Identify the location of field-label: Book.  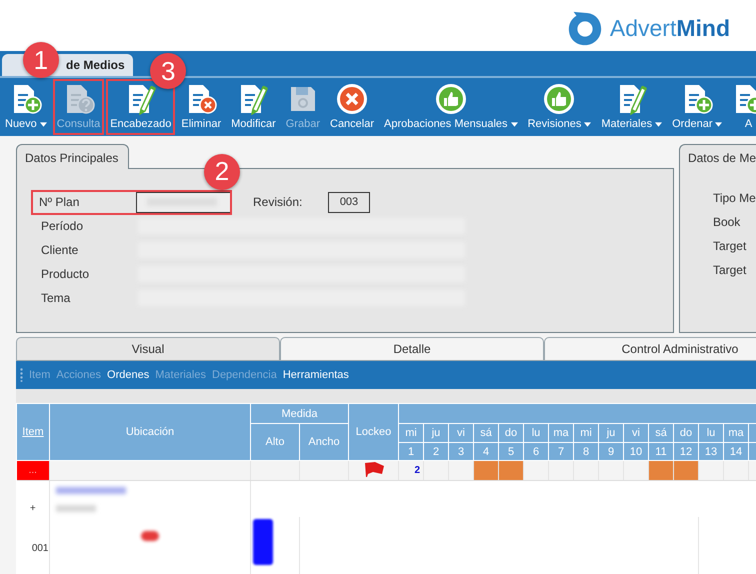
(727, 223).